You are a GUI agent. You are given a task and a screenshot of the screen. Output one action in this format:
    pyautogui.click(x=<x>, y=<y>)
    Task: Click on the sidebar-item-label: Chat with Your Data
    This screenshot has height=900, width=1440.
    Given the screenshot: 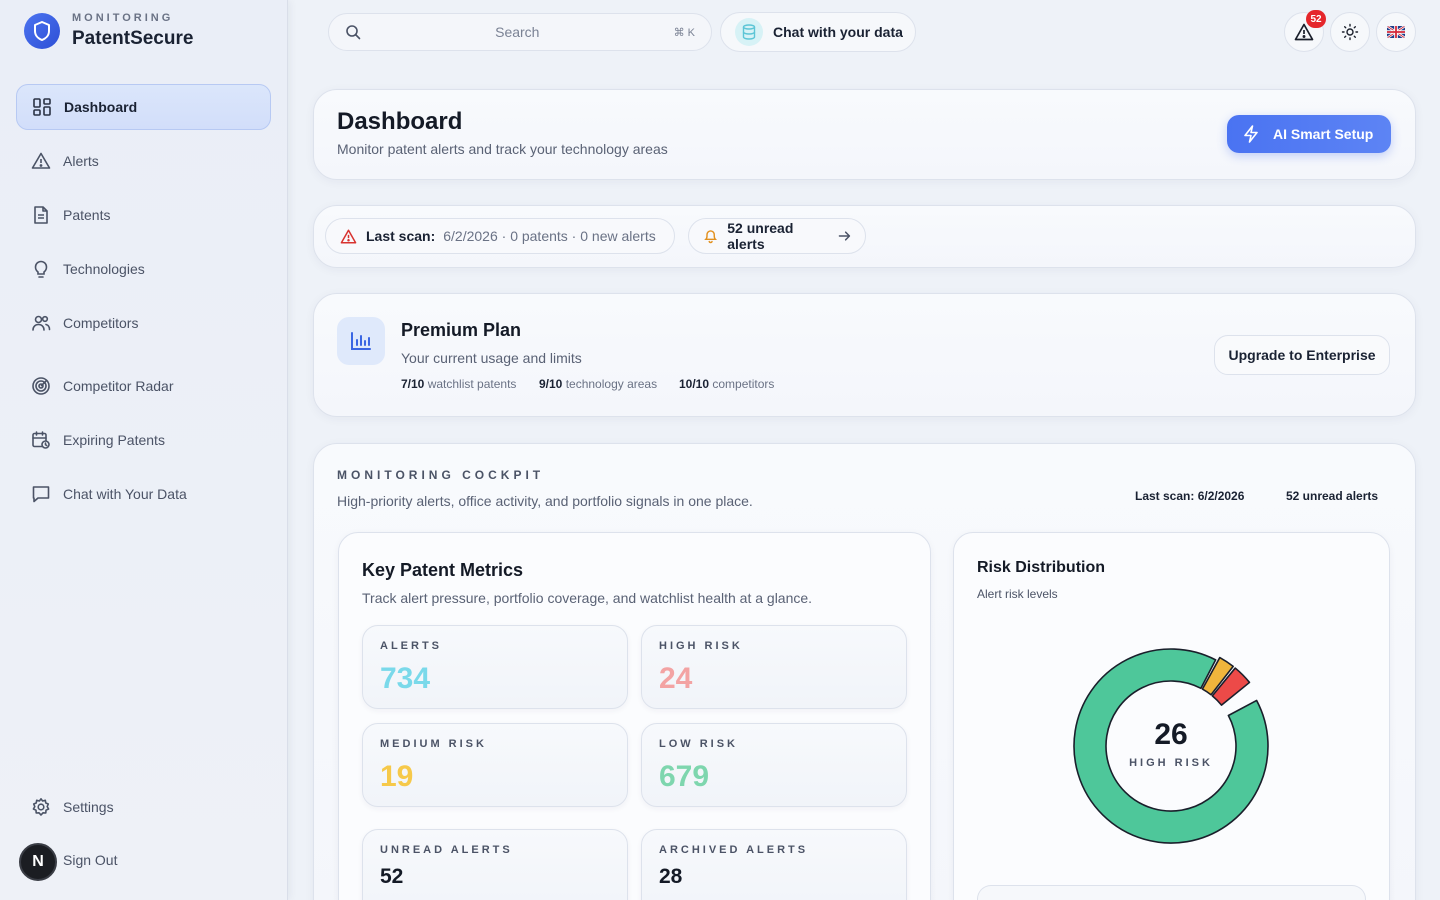 What is the action you would take?
    pyautogui.click(x=125, y=494)
    